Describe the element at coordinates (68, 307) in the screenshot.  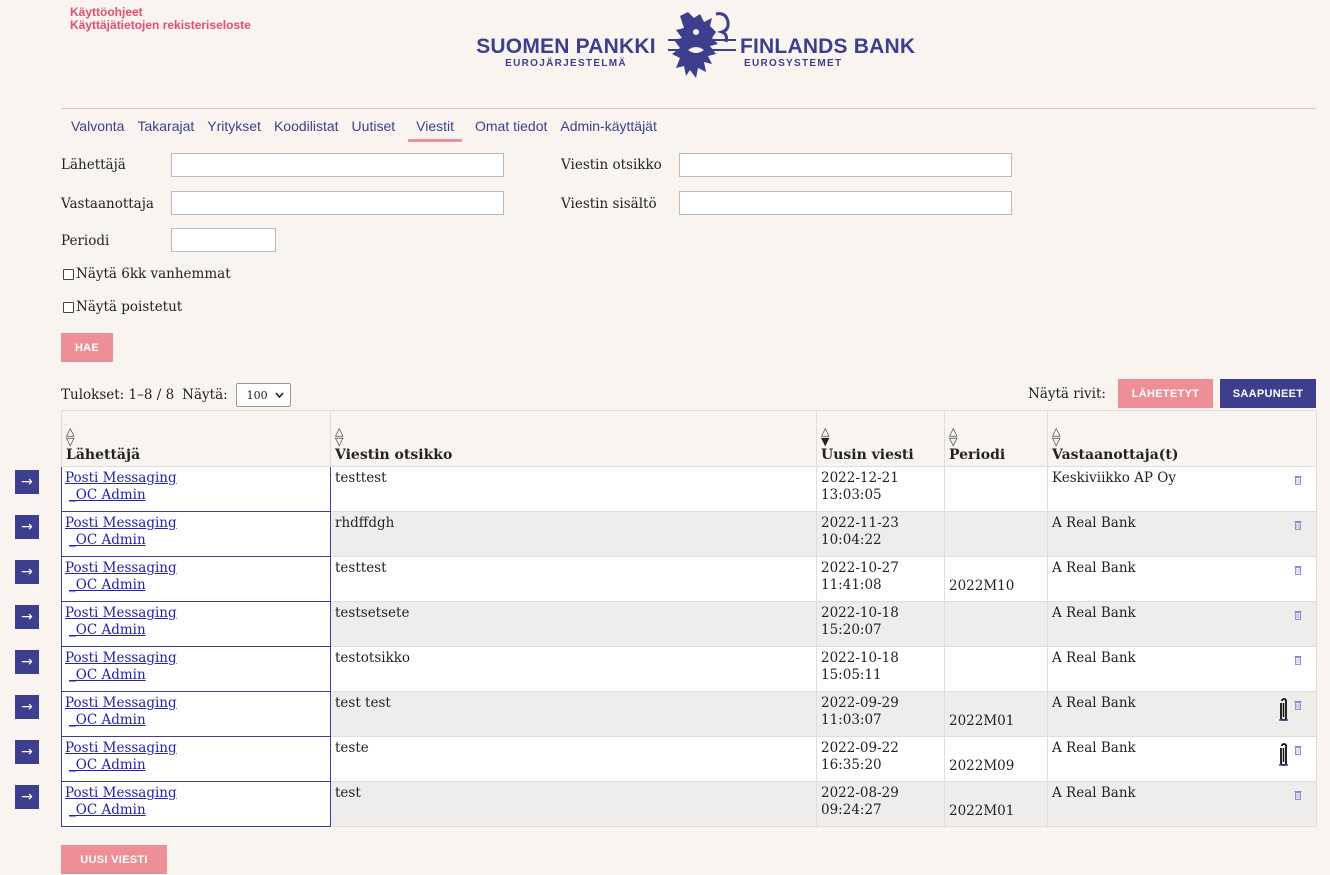
I see `show-deleted-checkbox` at that location.